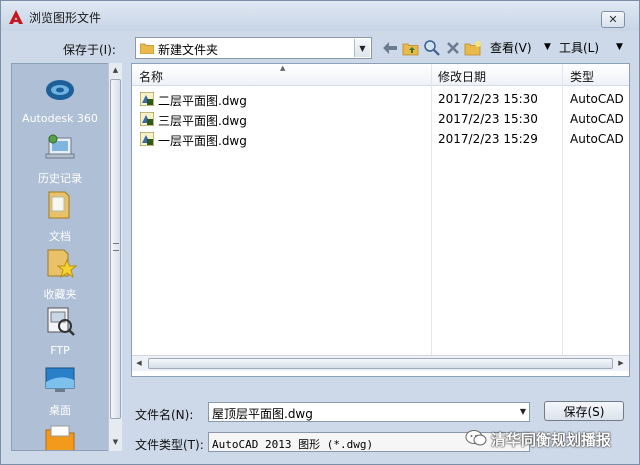 Image resolution: width=640 pixels, height=465 pixels. I want to click on tools-chevron-down-icon: ▼, so click(619, 47).